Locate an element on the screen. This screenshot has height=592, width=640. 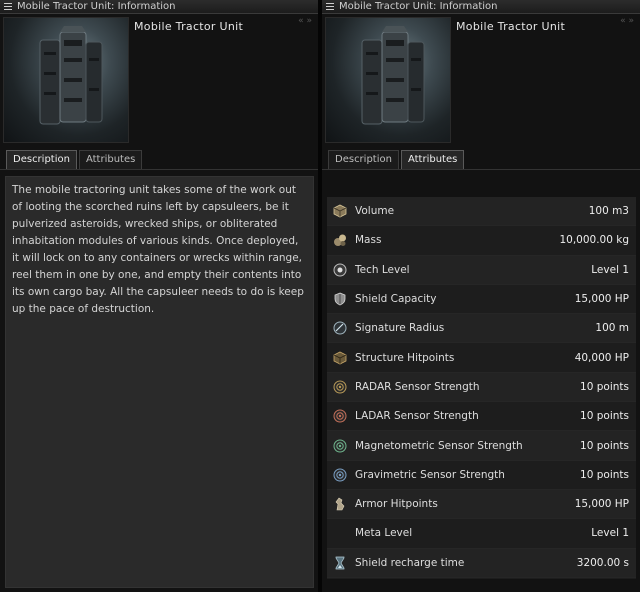
attribute-row-armor-hitpoints: Armor Hitpoints 15,000 HP is located at coordinates (481, 504).